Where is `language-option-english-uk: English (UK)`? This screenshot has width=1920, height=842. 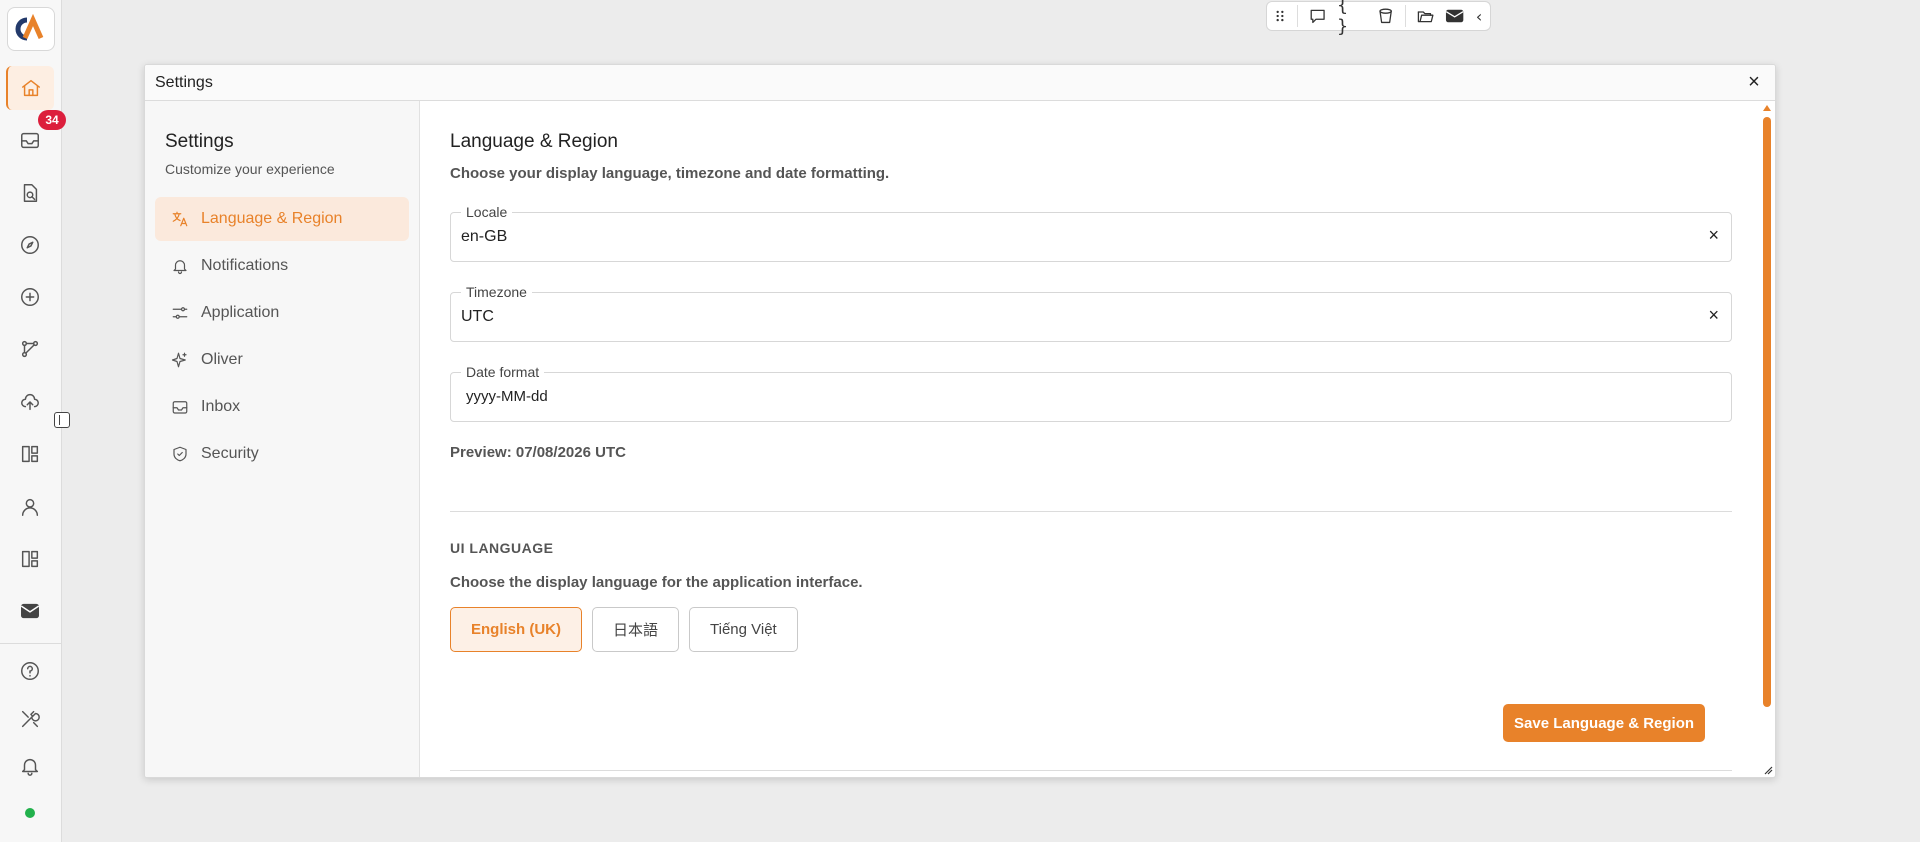
language-option-english-uk: English (UK) is located at coordinates (516, 629).